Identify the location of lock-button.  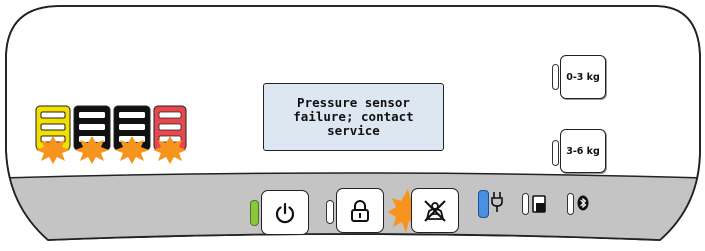
(360, 210).